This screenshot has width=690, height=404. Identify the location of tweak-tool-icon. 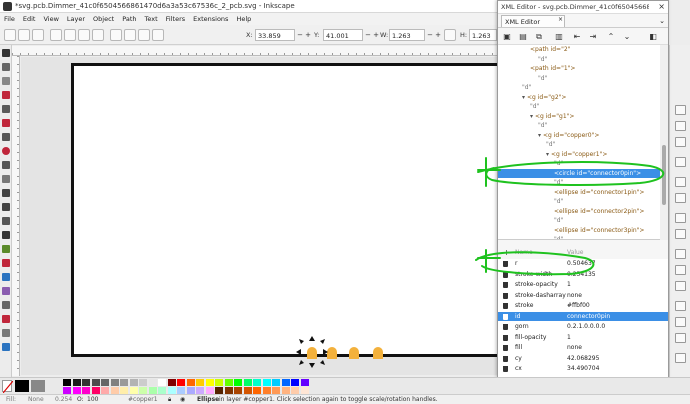
(6, 81).